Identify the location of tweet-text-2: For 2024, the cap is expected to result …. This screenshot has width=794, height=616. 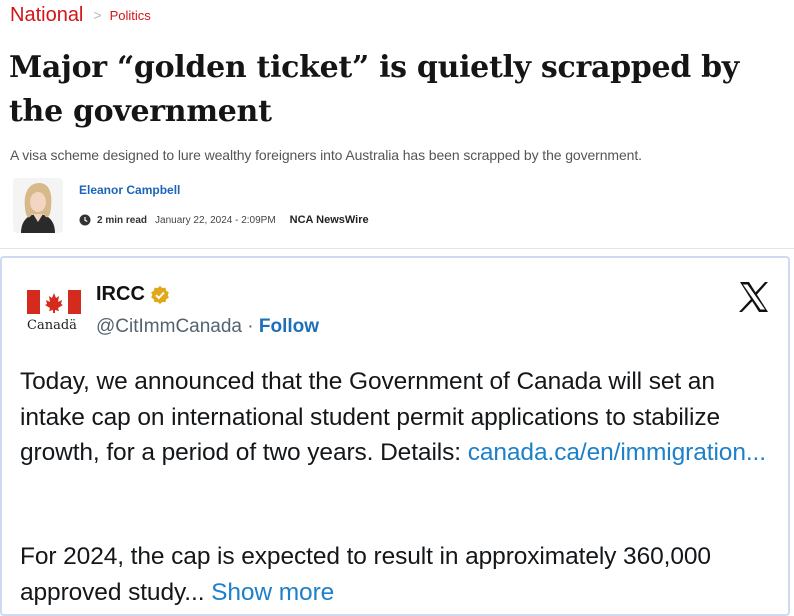
(365, 574).